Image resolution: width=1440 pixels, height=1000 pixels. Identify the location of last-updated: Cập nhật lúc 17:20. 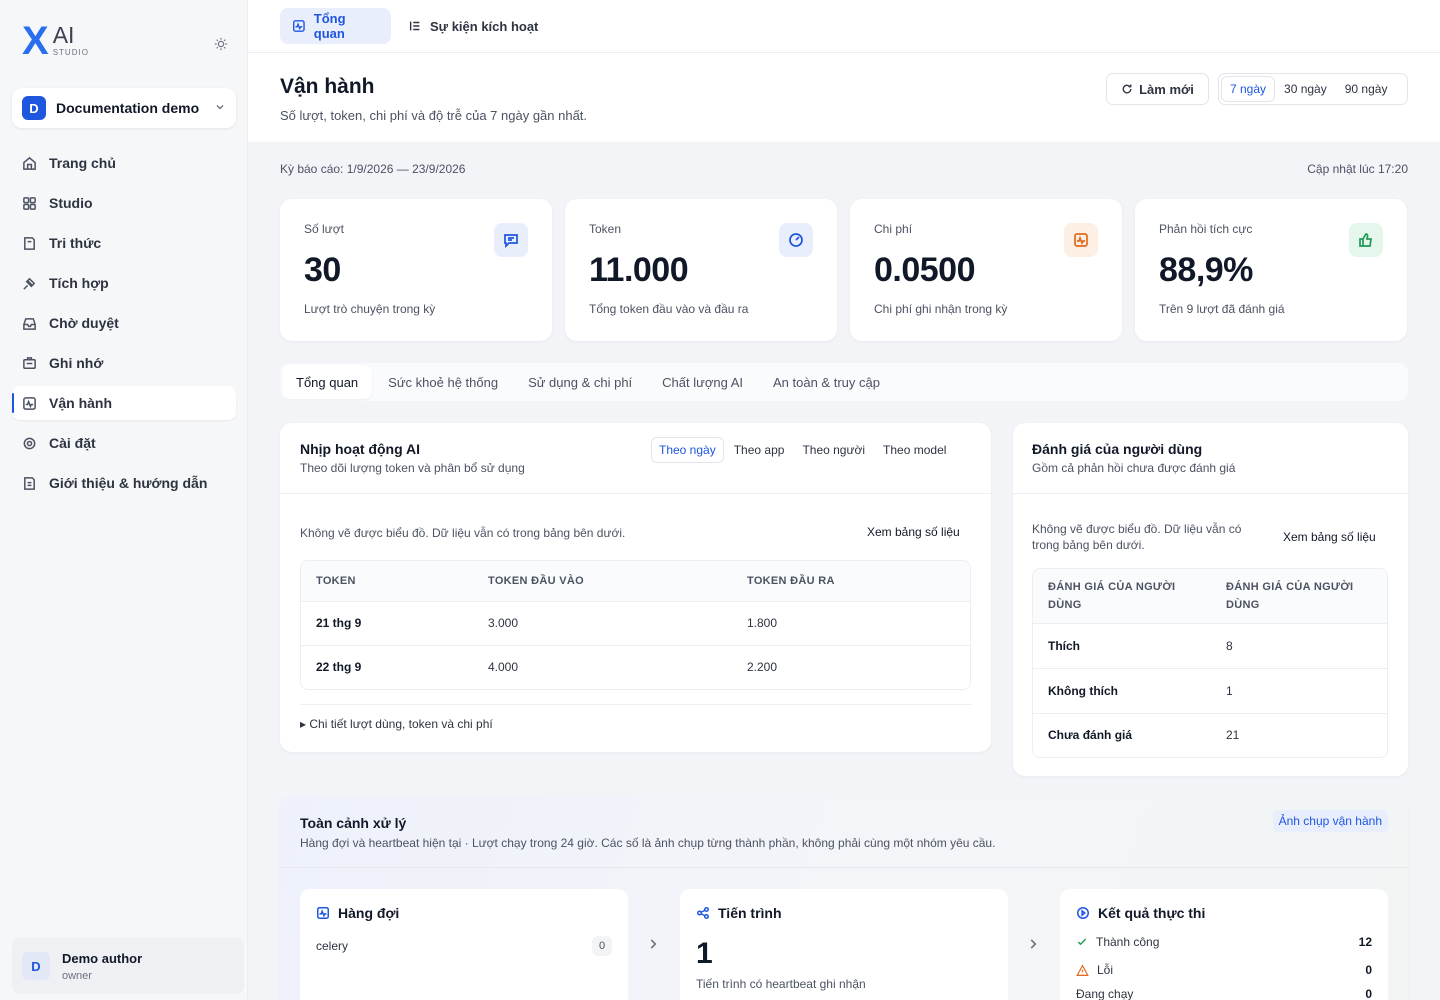
(1357, 169).